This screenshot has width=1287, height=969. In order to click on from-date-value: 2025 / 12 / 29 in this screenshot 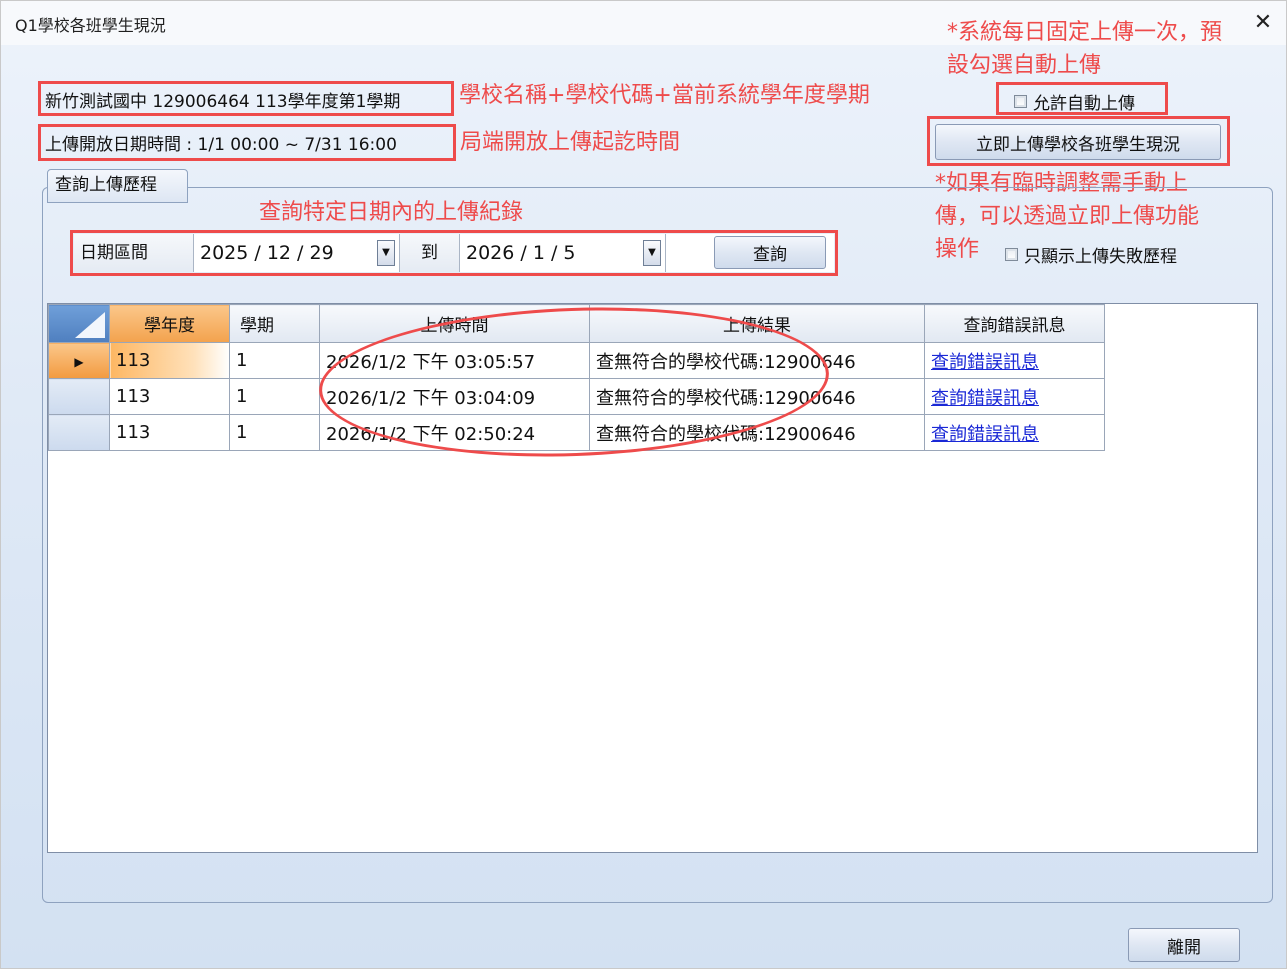, I will do `click(267, 253)`.